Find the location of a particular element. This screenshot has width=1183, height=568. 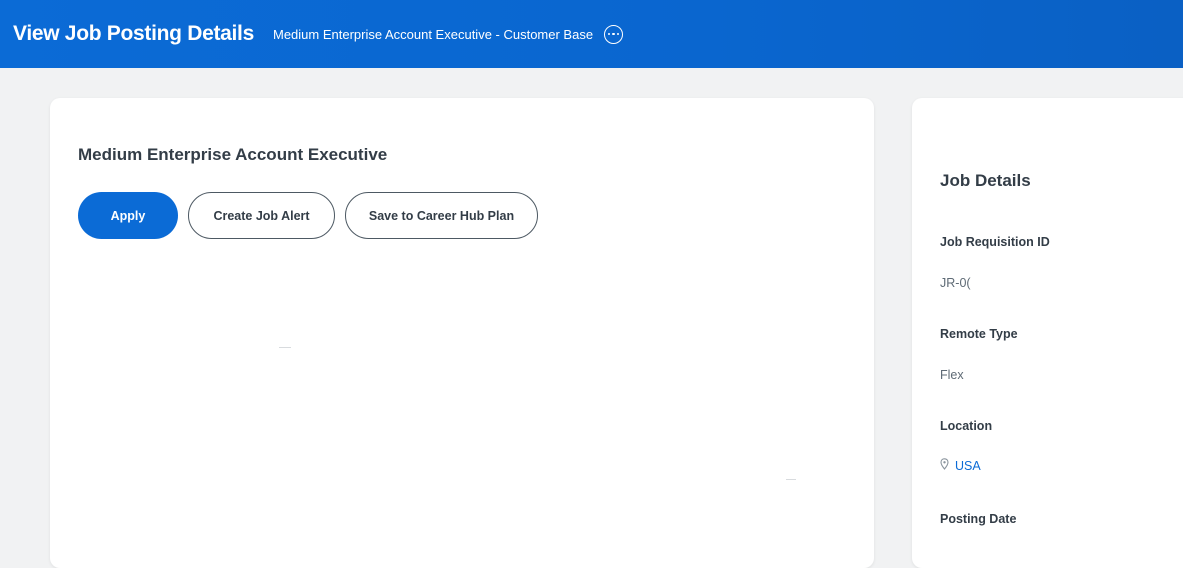

save-to-career-hub-plan-button: Save to Career Hub Plan is located at coordinates (441, 215).